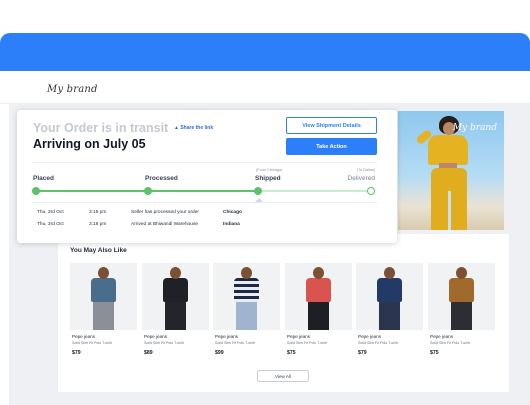  What do you see at coordinates (258, 191) in the screenshot?
I see `stage-dot-shipped` at bounding box center [258, 191].